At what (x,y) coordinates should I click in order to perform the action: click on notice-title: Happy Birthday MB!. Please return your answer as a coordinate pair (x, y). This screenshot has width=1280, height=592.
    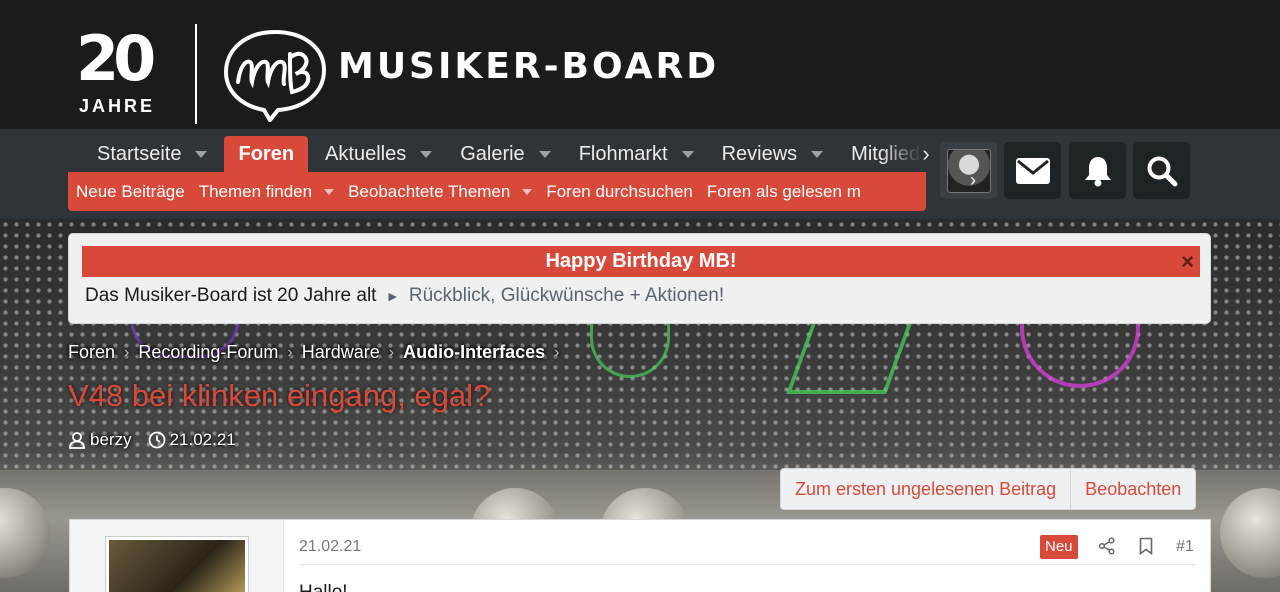
    Looking at the image, I should click on (641, 261).